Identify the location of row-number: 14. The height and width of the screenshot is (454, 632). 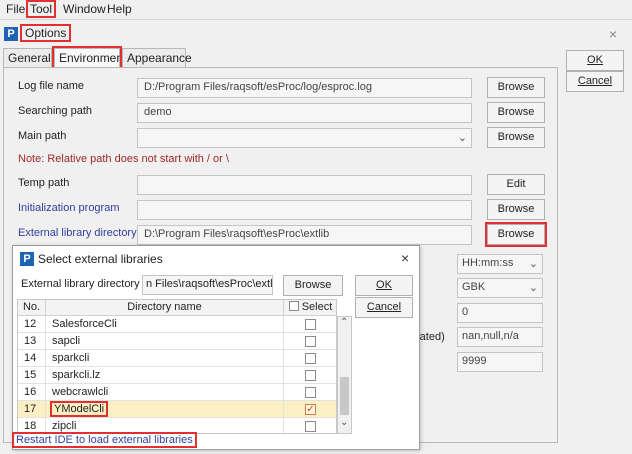
(32, 358).